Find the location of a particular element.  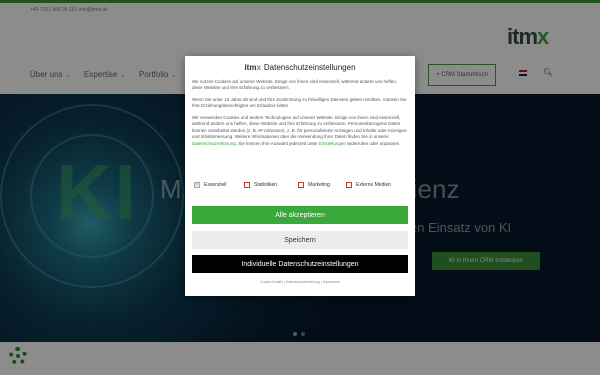

save-button: Speichern is located at coordinates (300, 240).